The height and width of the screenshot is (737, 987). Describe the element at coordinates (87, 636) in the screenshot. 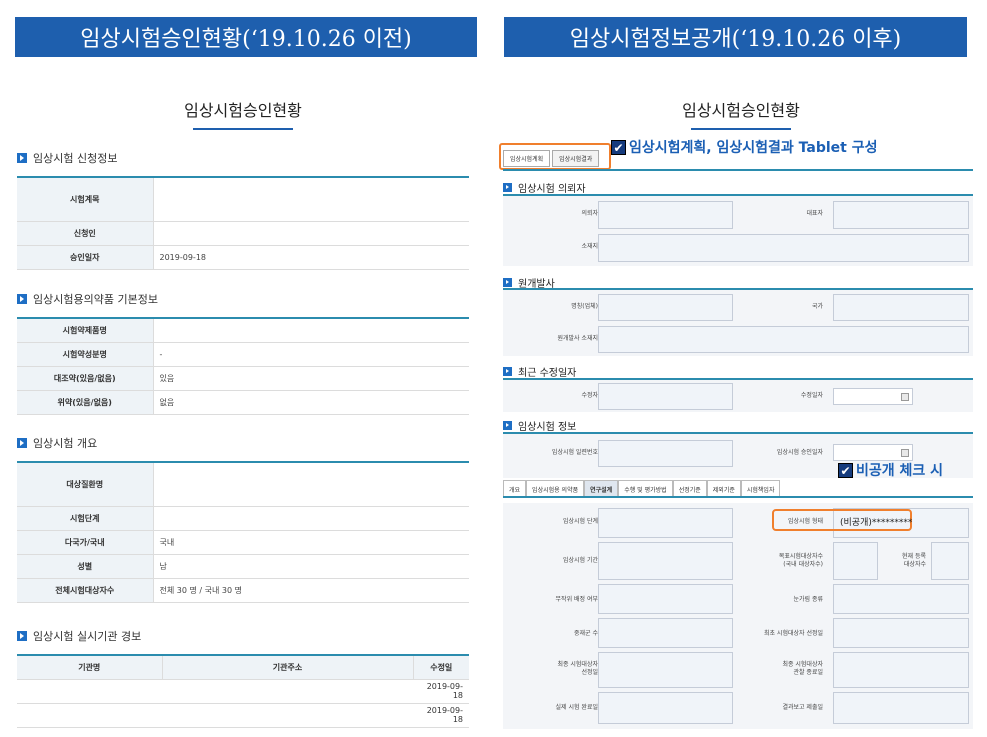

I see `section-label: 임상시험 실시기관 경보` at that location.